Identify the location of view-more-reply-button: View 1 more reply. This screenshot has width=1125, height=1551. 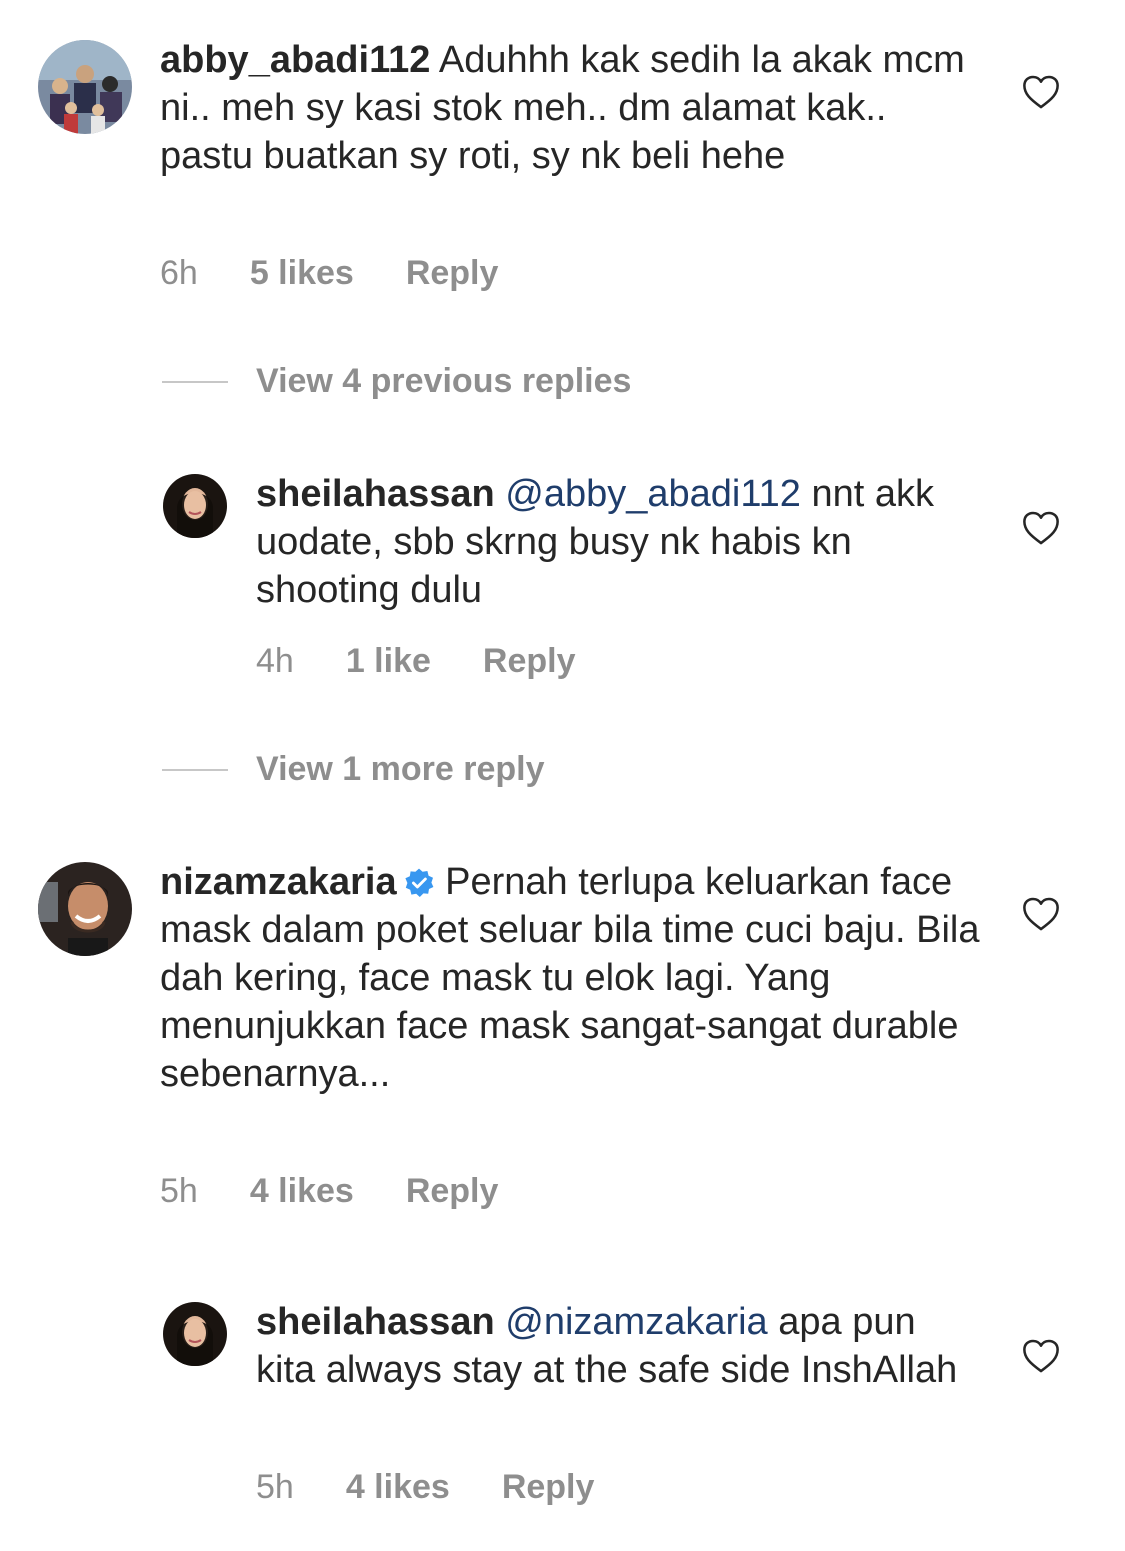
(353, 769).